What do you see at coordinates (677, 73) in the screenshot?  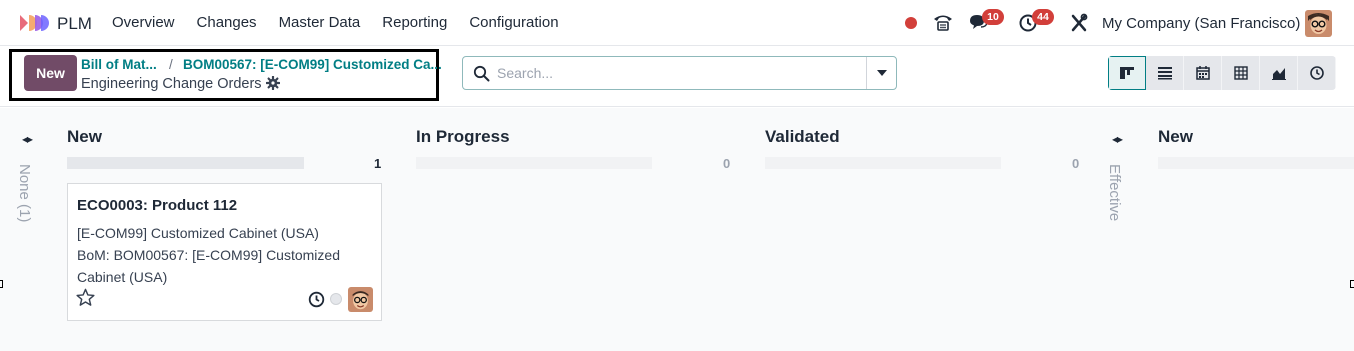 I see `search-input` at bounding box center [677, 73].